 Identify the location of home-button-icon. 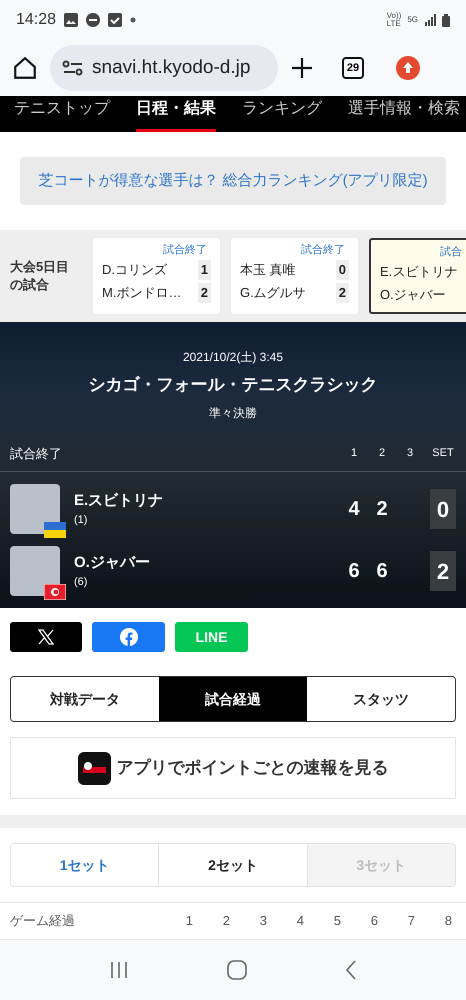
(237, 970).